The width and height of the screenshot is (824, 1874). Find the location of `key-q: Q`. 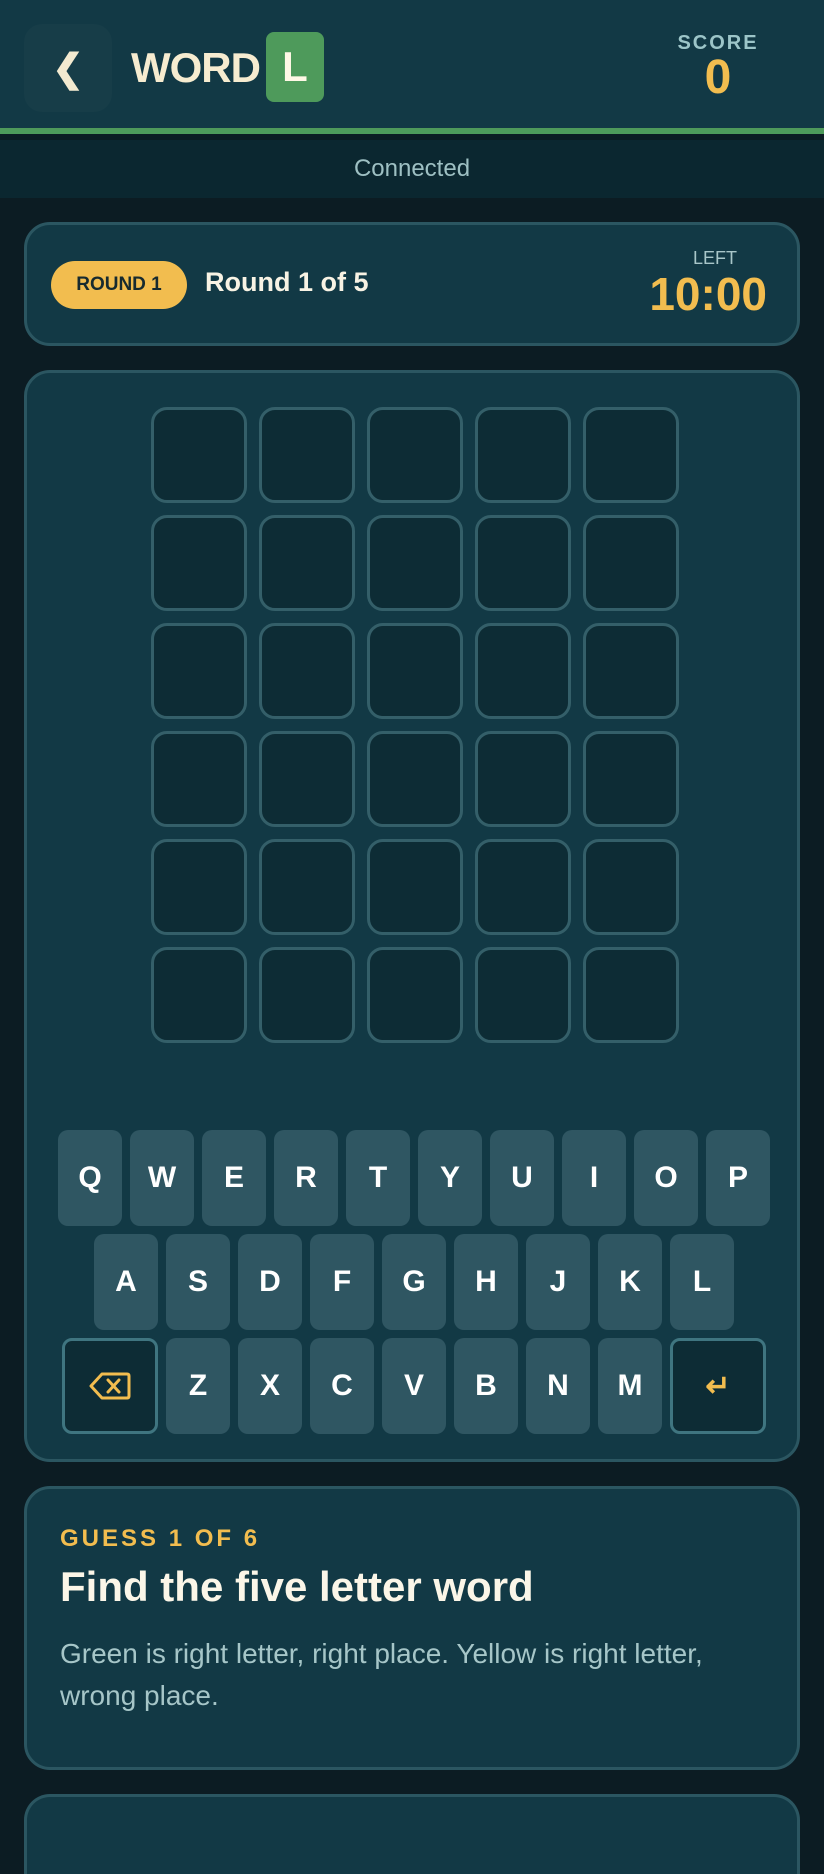

key-q: Q is located at coordinates (90, 1178).